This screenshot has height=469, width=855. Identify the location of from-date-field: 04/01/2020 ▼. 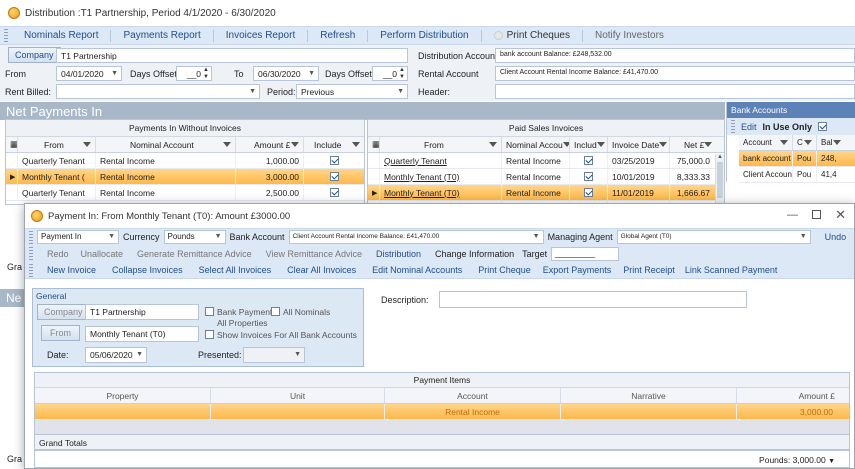
(89, 73).